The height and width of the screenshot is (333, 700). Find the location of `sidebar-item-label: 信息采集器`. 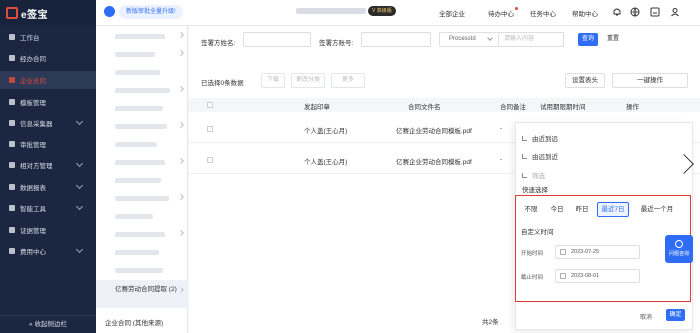

sidebar-item-label: 信息采集器 is located at coordinates (36, 124).